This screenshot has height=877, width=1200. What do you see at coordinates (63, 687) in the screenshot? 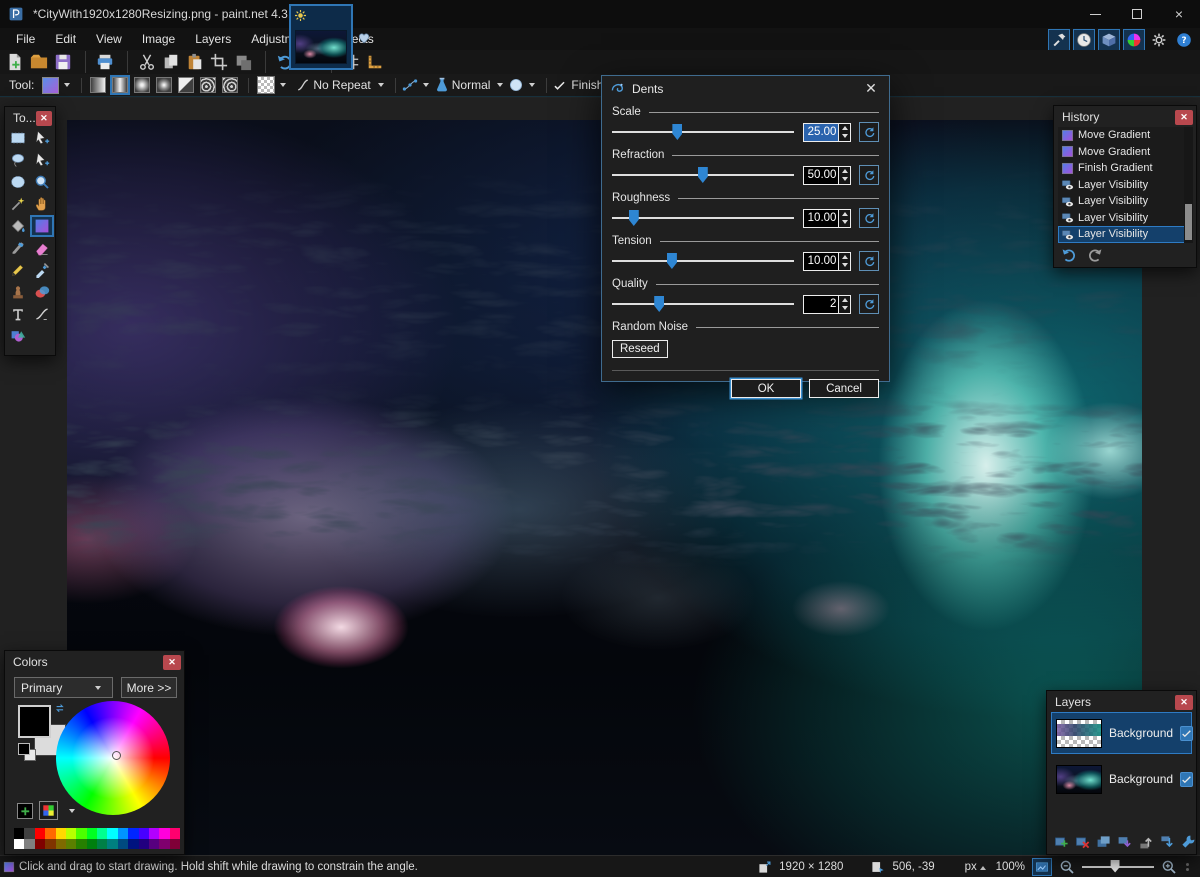
I see `color-target-select: Primary` at bounding box center [63, 687].